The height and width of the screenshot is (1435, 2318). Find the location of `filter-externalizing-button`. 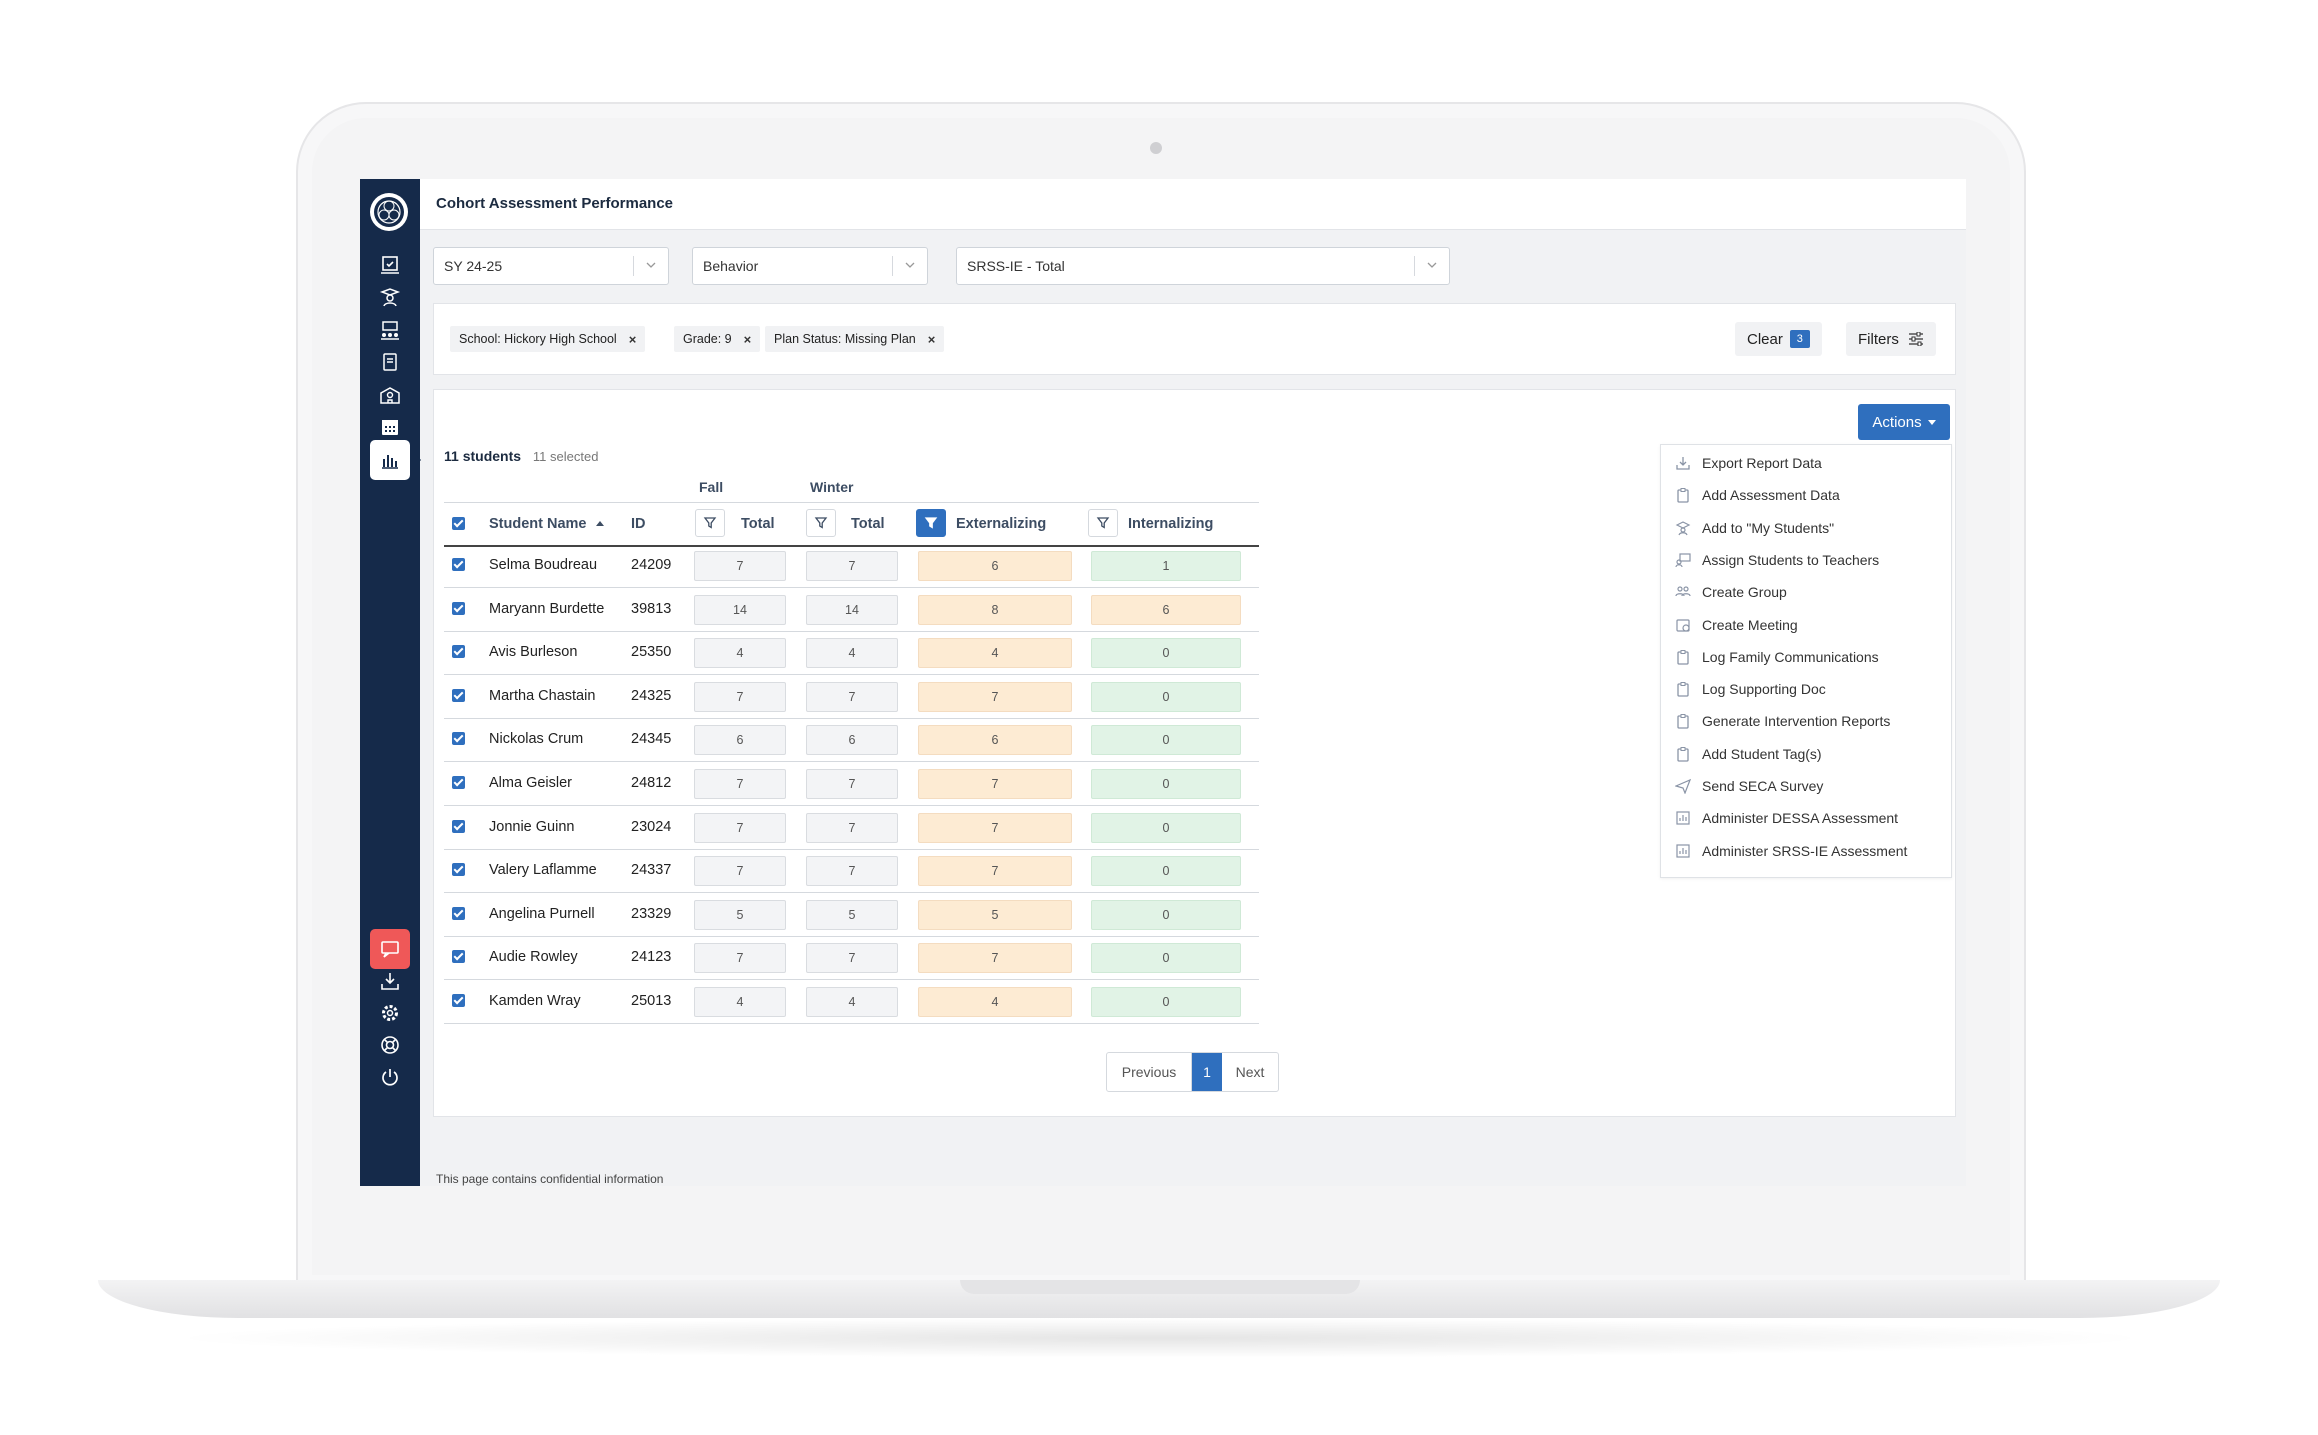

filter-externalizing-button is located at coordinates (931, 523).